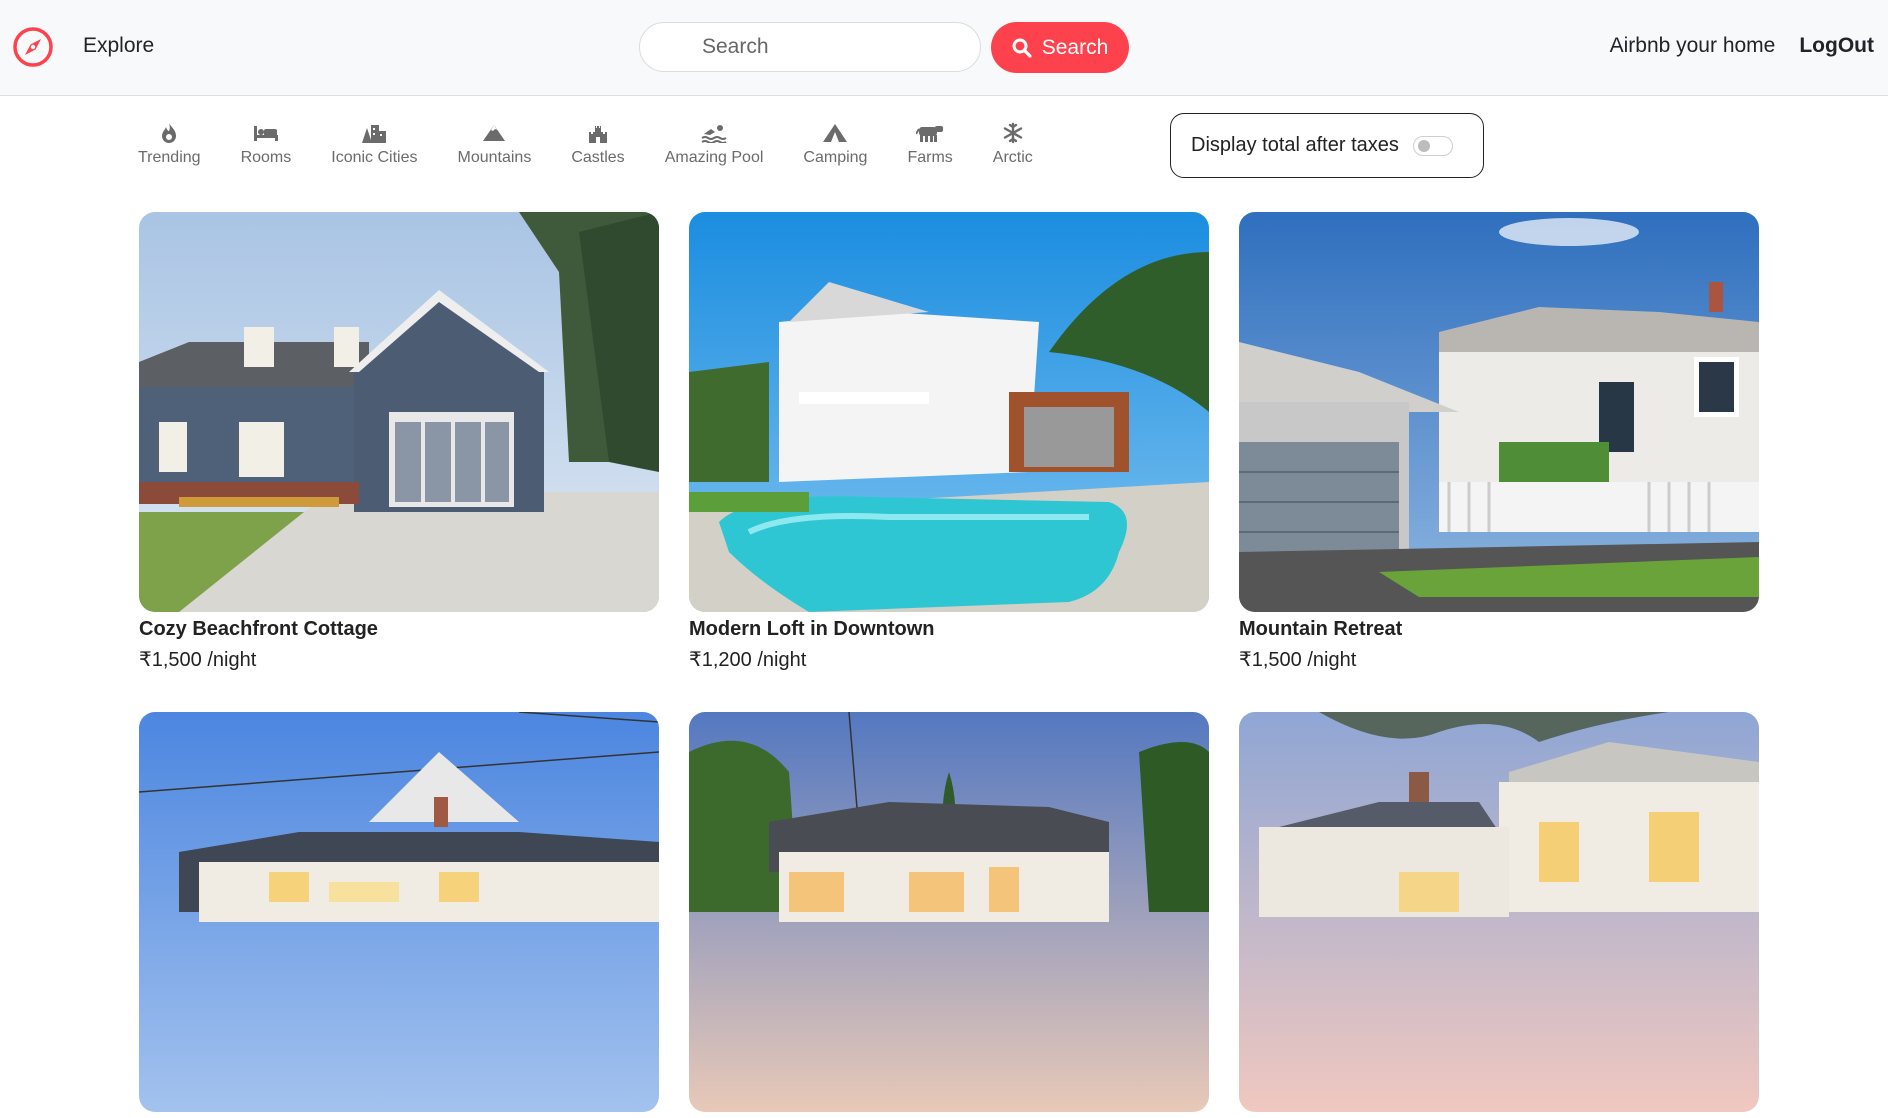 Image resolution: width=1888 pixels, height=1118 pixels. What do you see at coordinates (812, 629) in the screenshot?
I see `listing-title: Modern Loft in Downtown` at bounding box center [812, 629].